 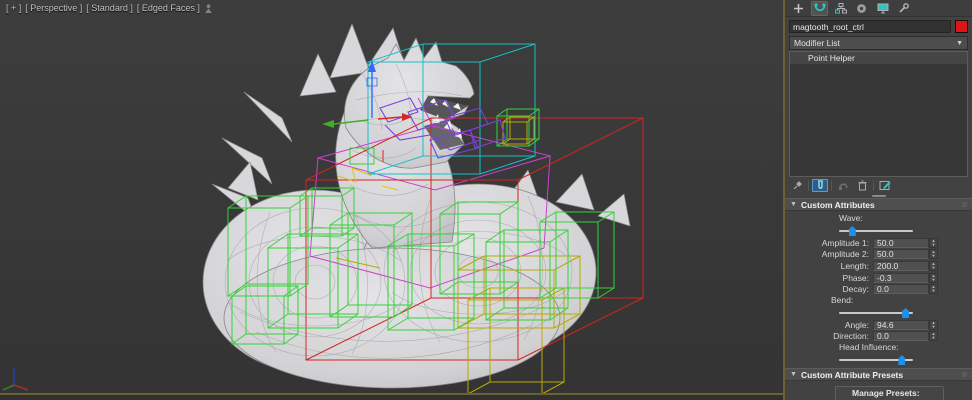 What do you see at coordinates (851, 336) in the screenshot?
I see `spinner-label: Direction:` at bounding box center [851, 336].